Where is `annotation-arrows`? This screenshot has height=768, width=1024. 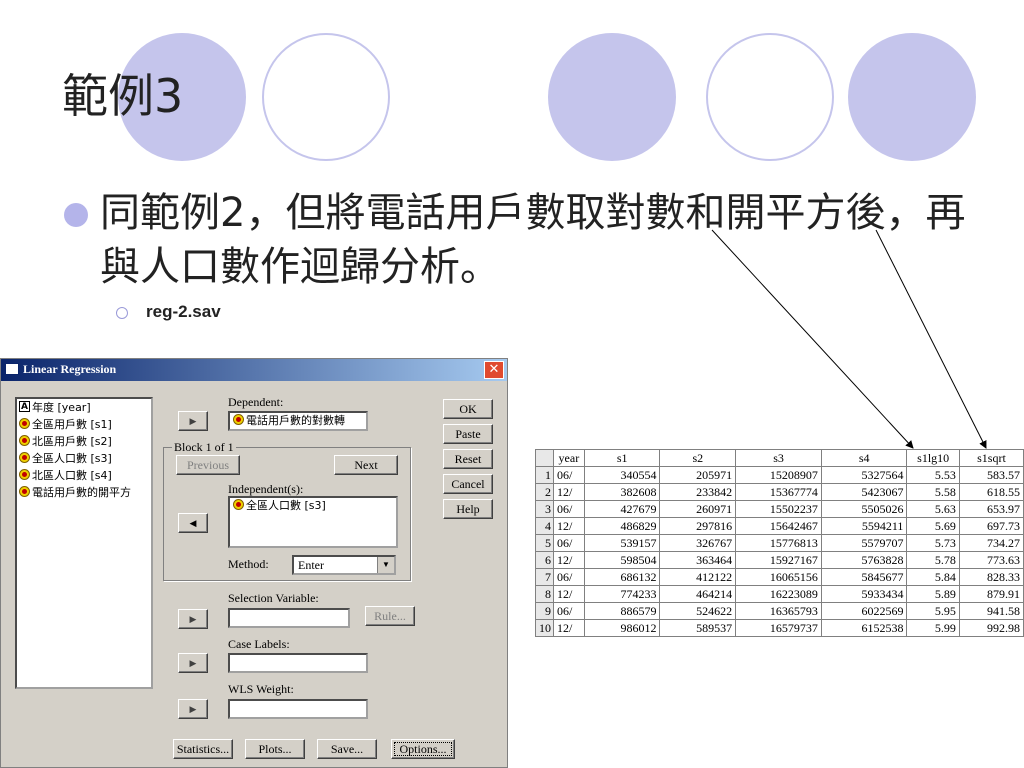 annotation-arrows is located at coordinates (849, 339).